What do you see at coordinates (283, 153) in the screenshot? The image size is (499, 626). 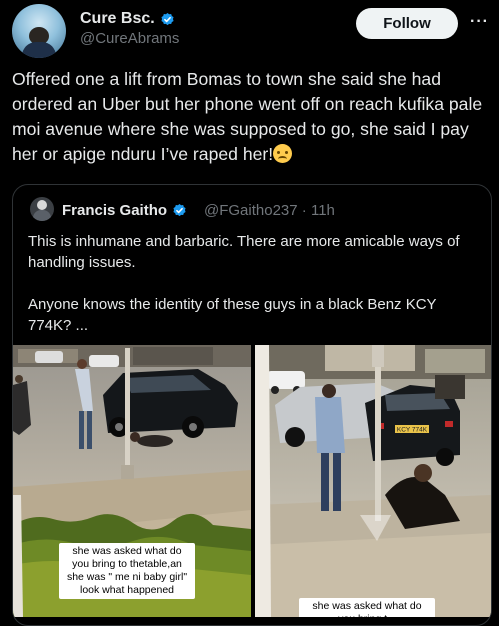 I see `sad-tear-emoji-icon` at bounding box center [283, 153].